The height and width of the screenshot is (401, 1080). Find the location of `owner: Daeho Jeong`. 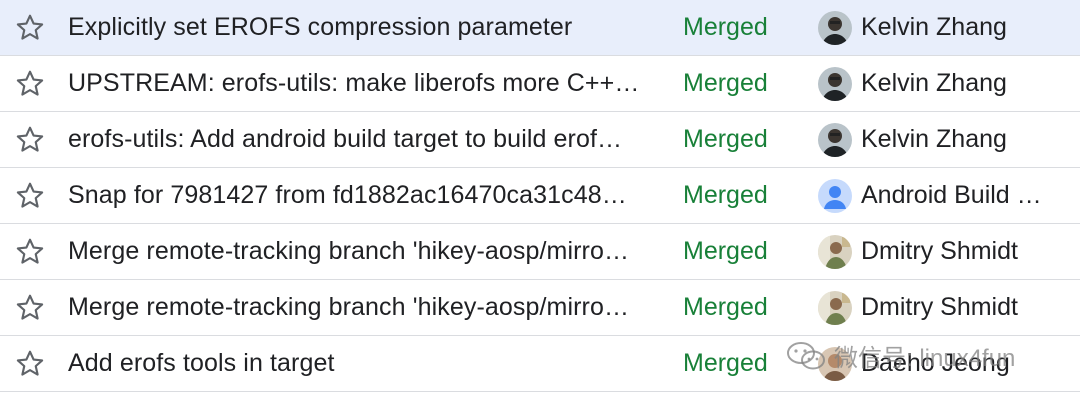

owner: Daeho Jeong is located at coordinates (938, 363).